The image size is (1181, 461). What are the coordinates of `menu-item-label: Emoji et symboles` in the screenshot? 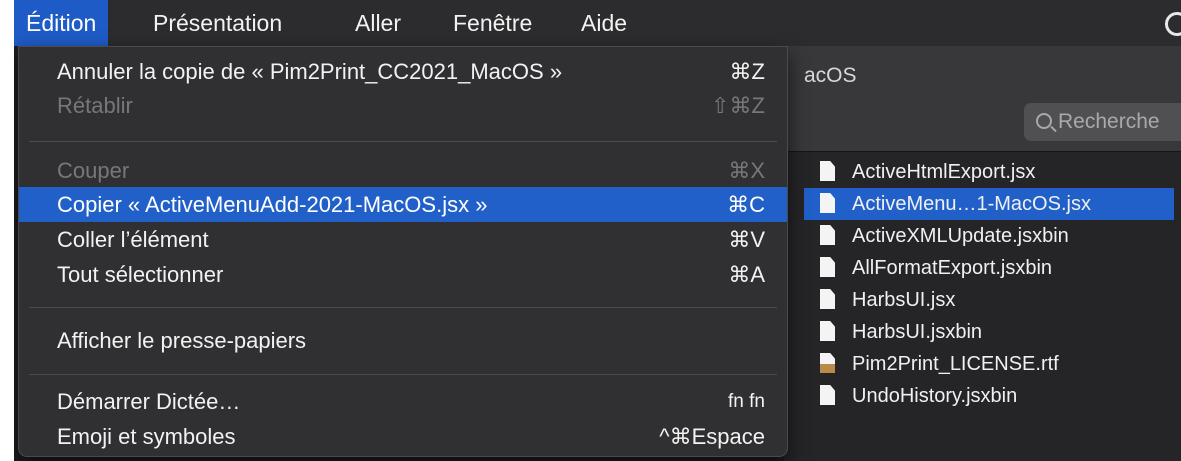 It's located at (146, 436).